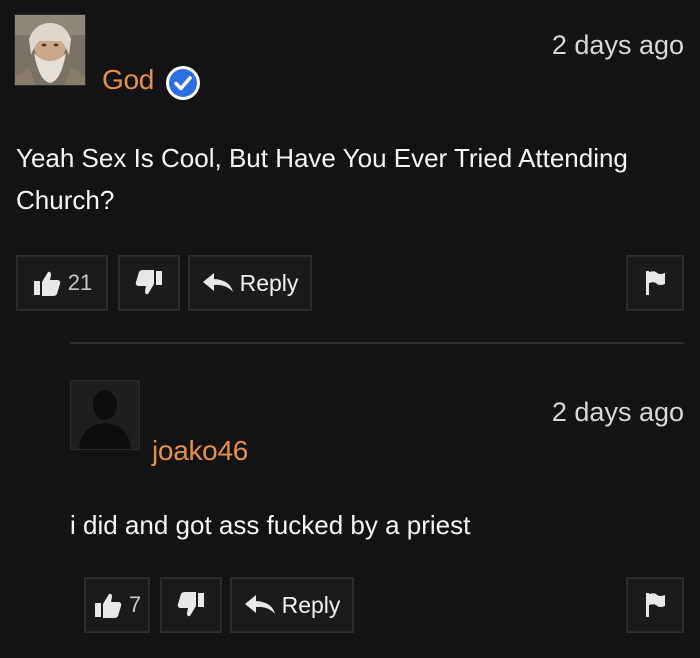  What do you see at coordinates (135, 604) in the screenshot?
I see `like-count: 7` at bounding box center [135, 604].